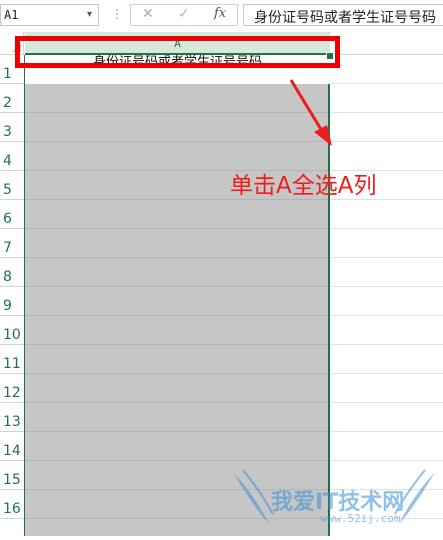  Describe the element at coordinates (361, 518) in the screenshot. I see `watermark-url: www.52ij.com` at that location.